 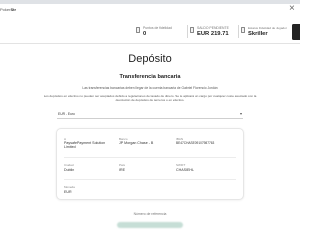 I want to click on city-label: Ciudad, so click(x=69, y=165).